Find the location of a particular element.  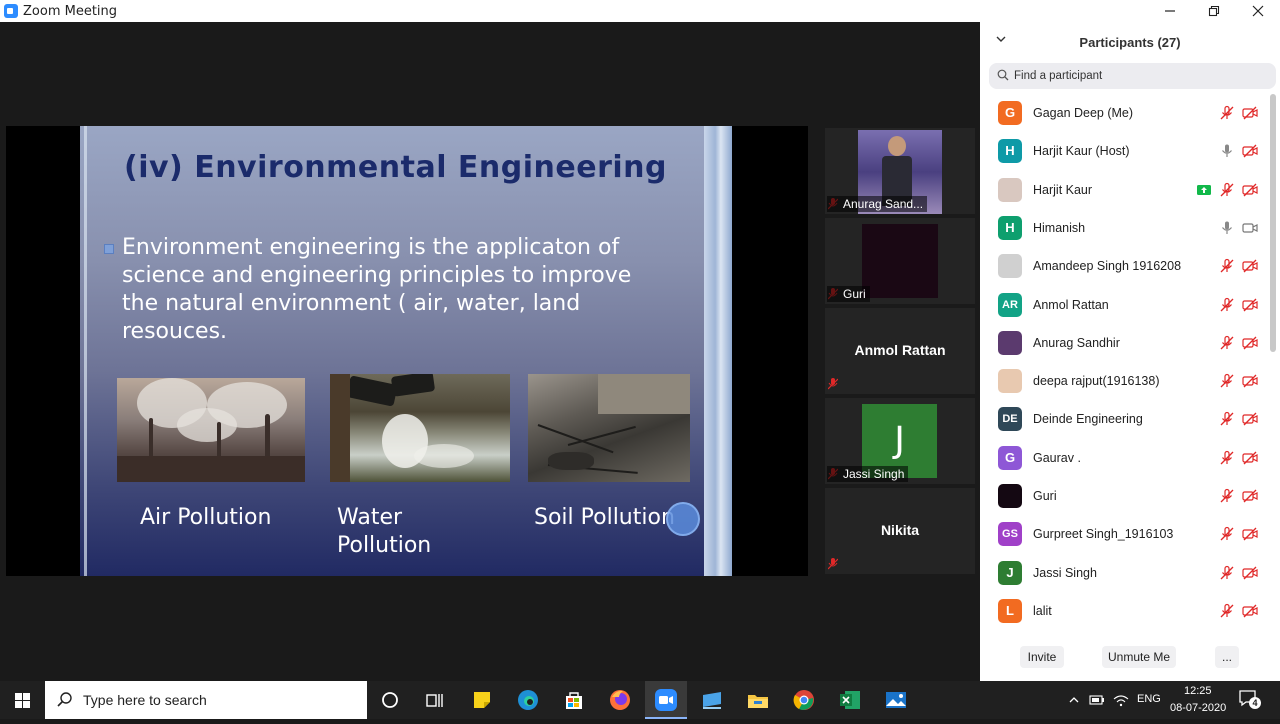

participant-row: Anurag Sandhir is located at coordinates (1125, 343).